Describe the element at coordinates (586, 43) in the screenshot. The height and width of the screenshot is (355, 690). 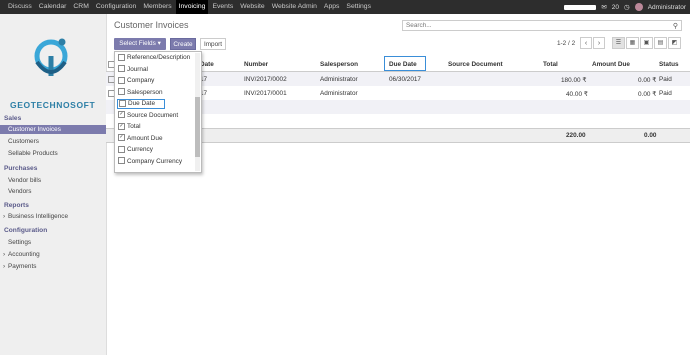
I see `pager-prev-button: ‹` at that location.